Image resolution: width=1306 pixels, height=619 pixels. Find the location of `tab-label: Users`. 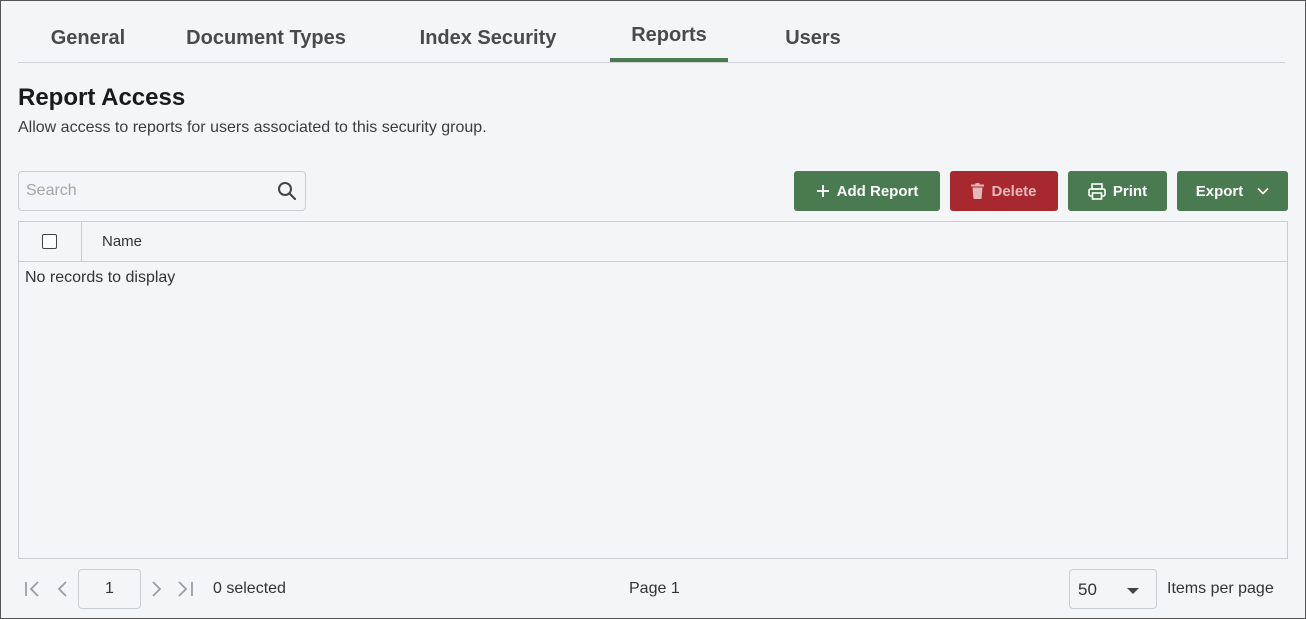

tab-label: Users is located at coordinates (813, 38).